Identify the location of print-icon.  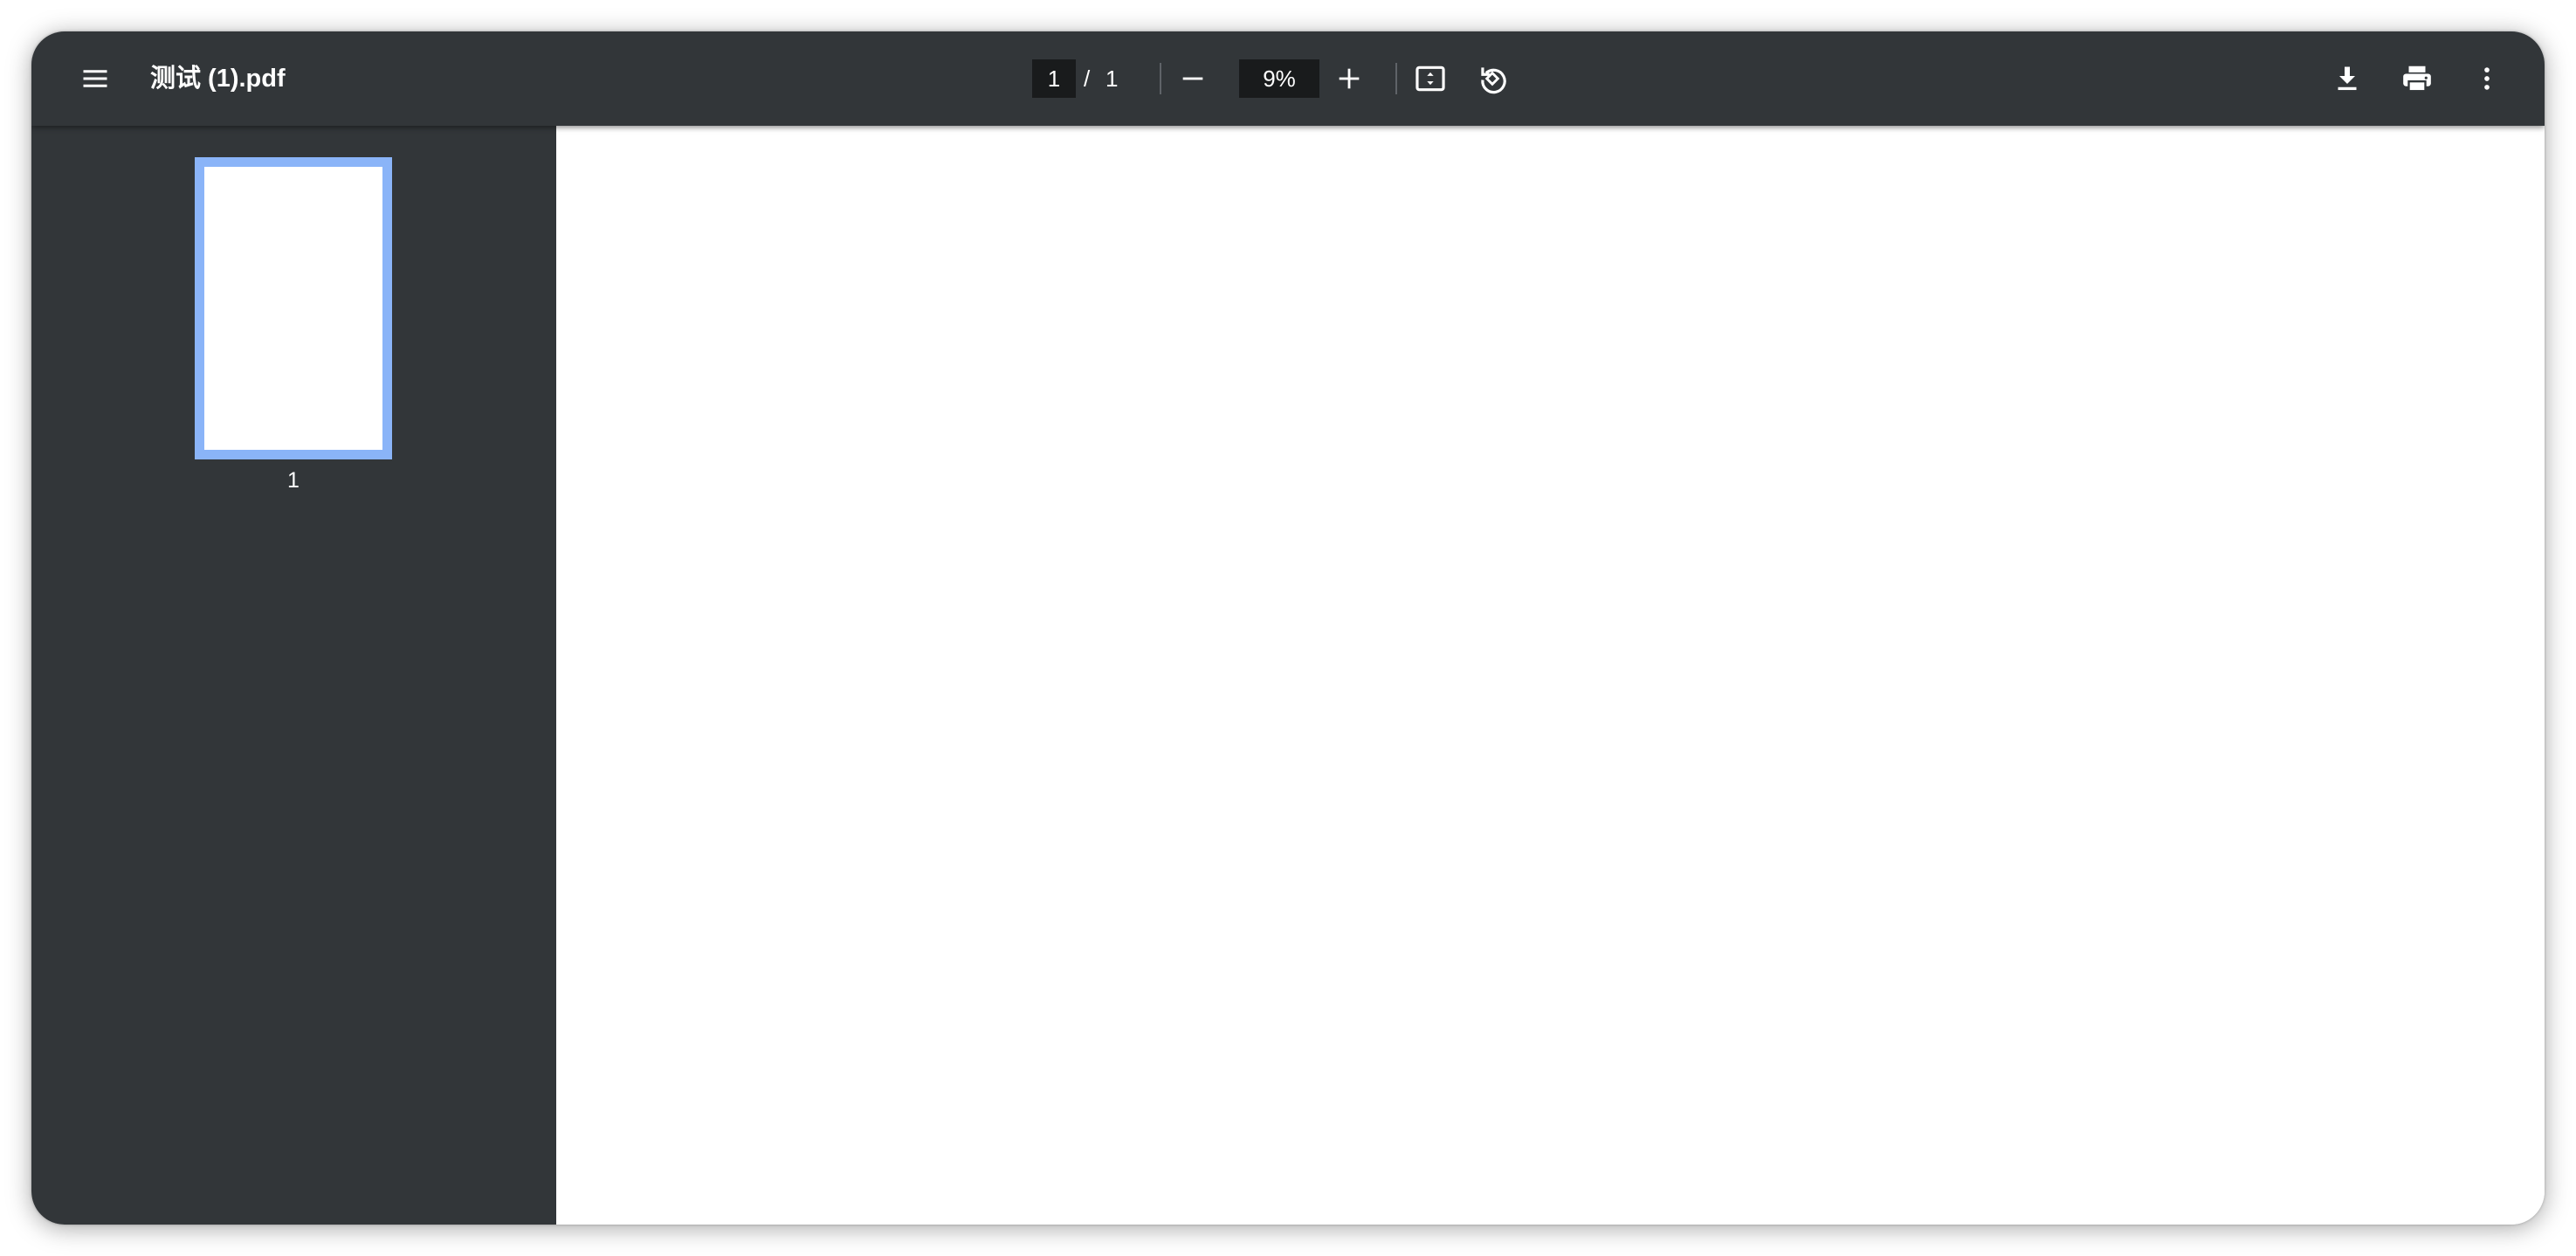
(2417, 79).